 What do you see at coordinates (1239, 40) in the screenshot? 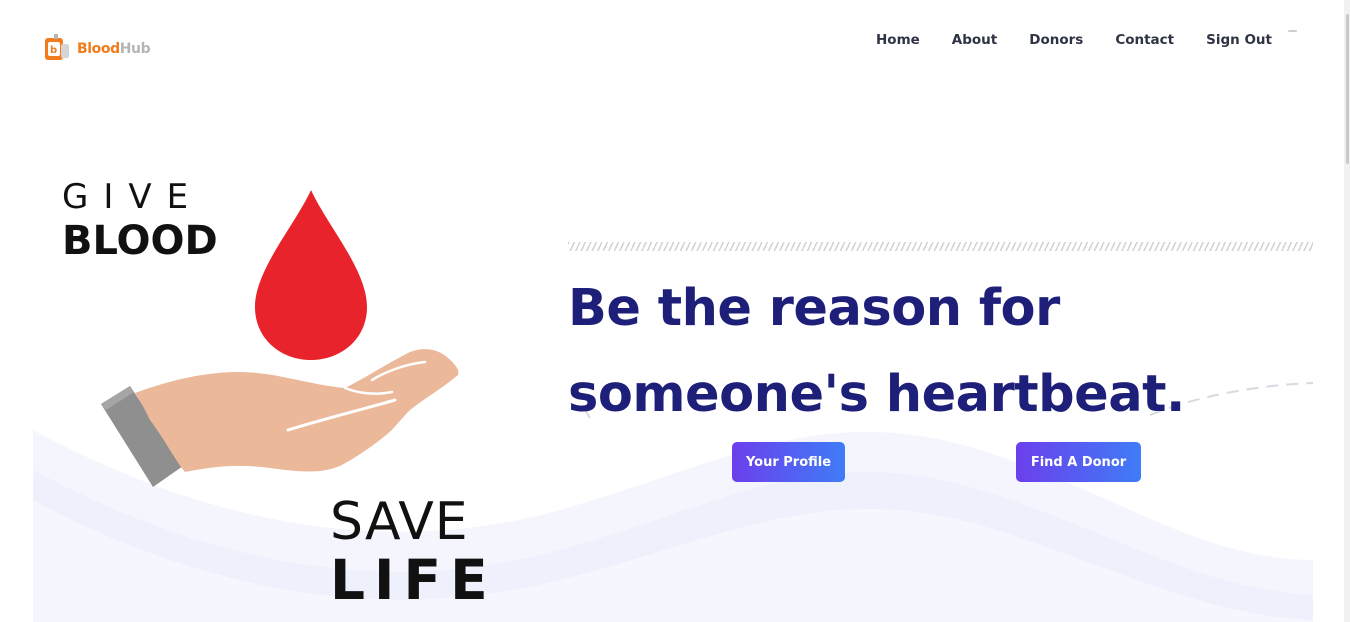
I see `nav-sign-out: Sign Out` at bounding box center [1239, 40].